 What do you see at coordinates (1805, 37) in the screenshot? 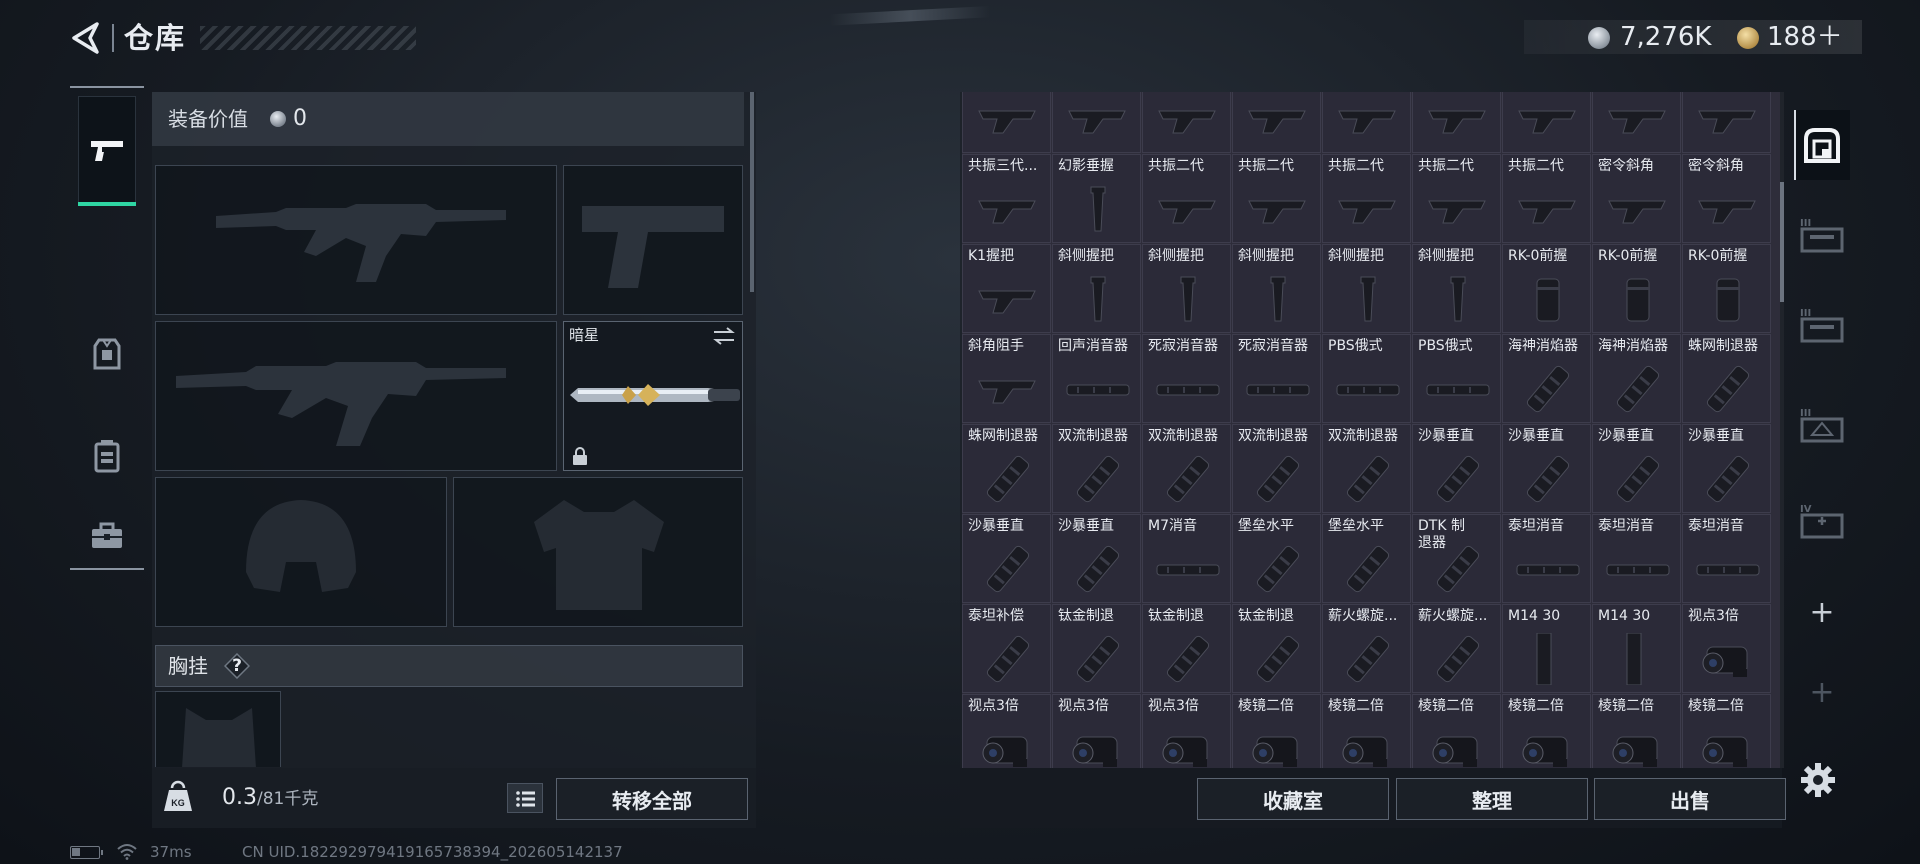
I see `gold-balance: 188＋` at bounding box center [1805, 37].